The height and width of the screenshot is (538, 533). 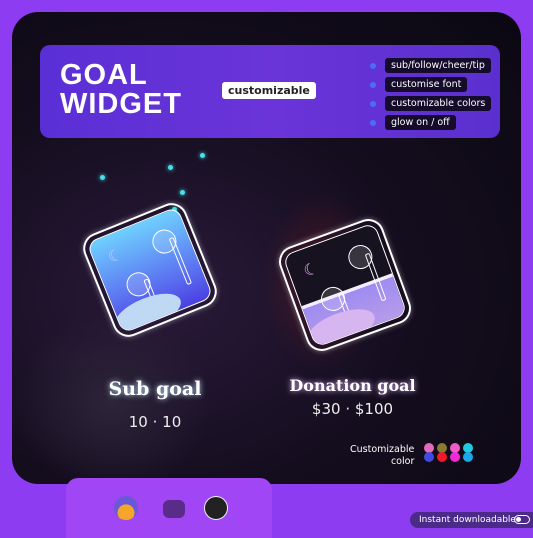 I want to click on feature-label: customizable colors, so click(x=438, y=103).